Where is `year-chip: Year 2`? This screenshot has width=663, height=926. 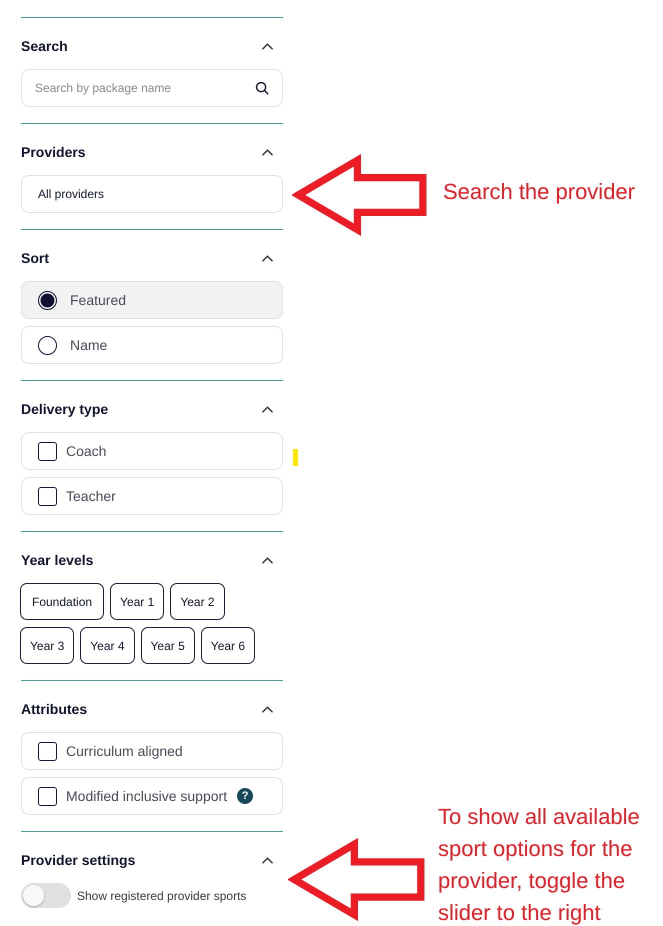 year-chip: Year 2 is located at coordinates (197, 601).